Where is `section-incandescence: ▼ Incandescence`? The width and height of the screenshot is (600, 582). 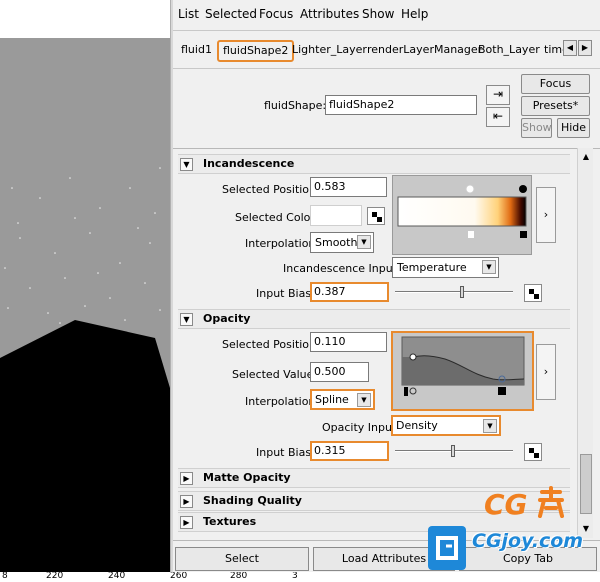
section-incandescence: ▼ Incandescence is located at coordinates (374, 164).